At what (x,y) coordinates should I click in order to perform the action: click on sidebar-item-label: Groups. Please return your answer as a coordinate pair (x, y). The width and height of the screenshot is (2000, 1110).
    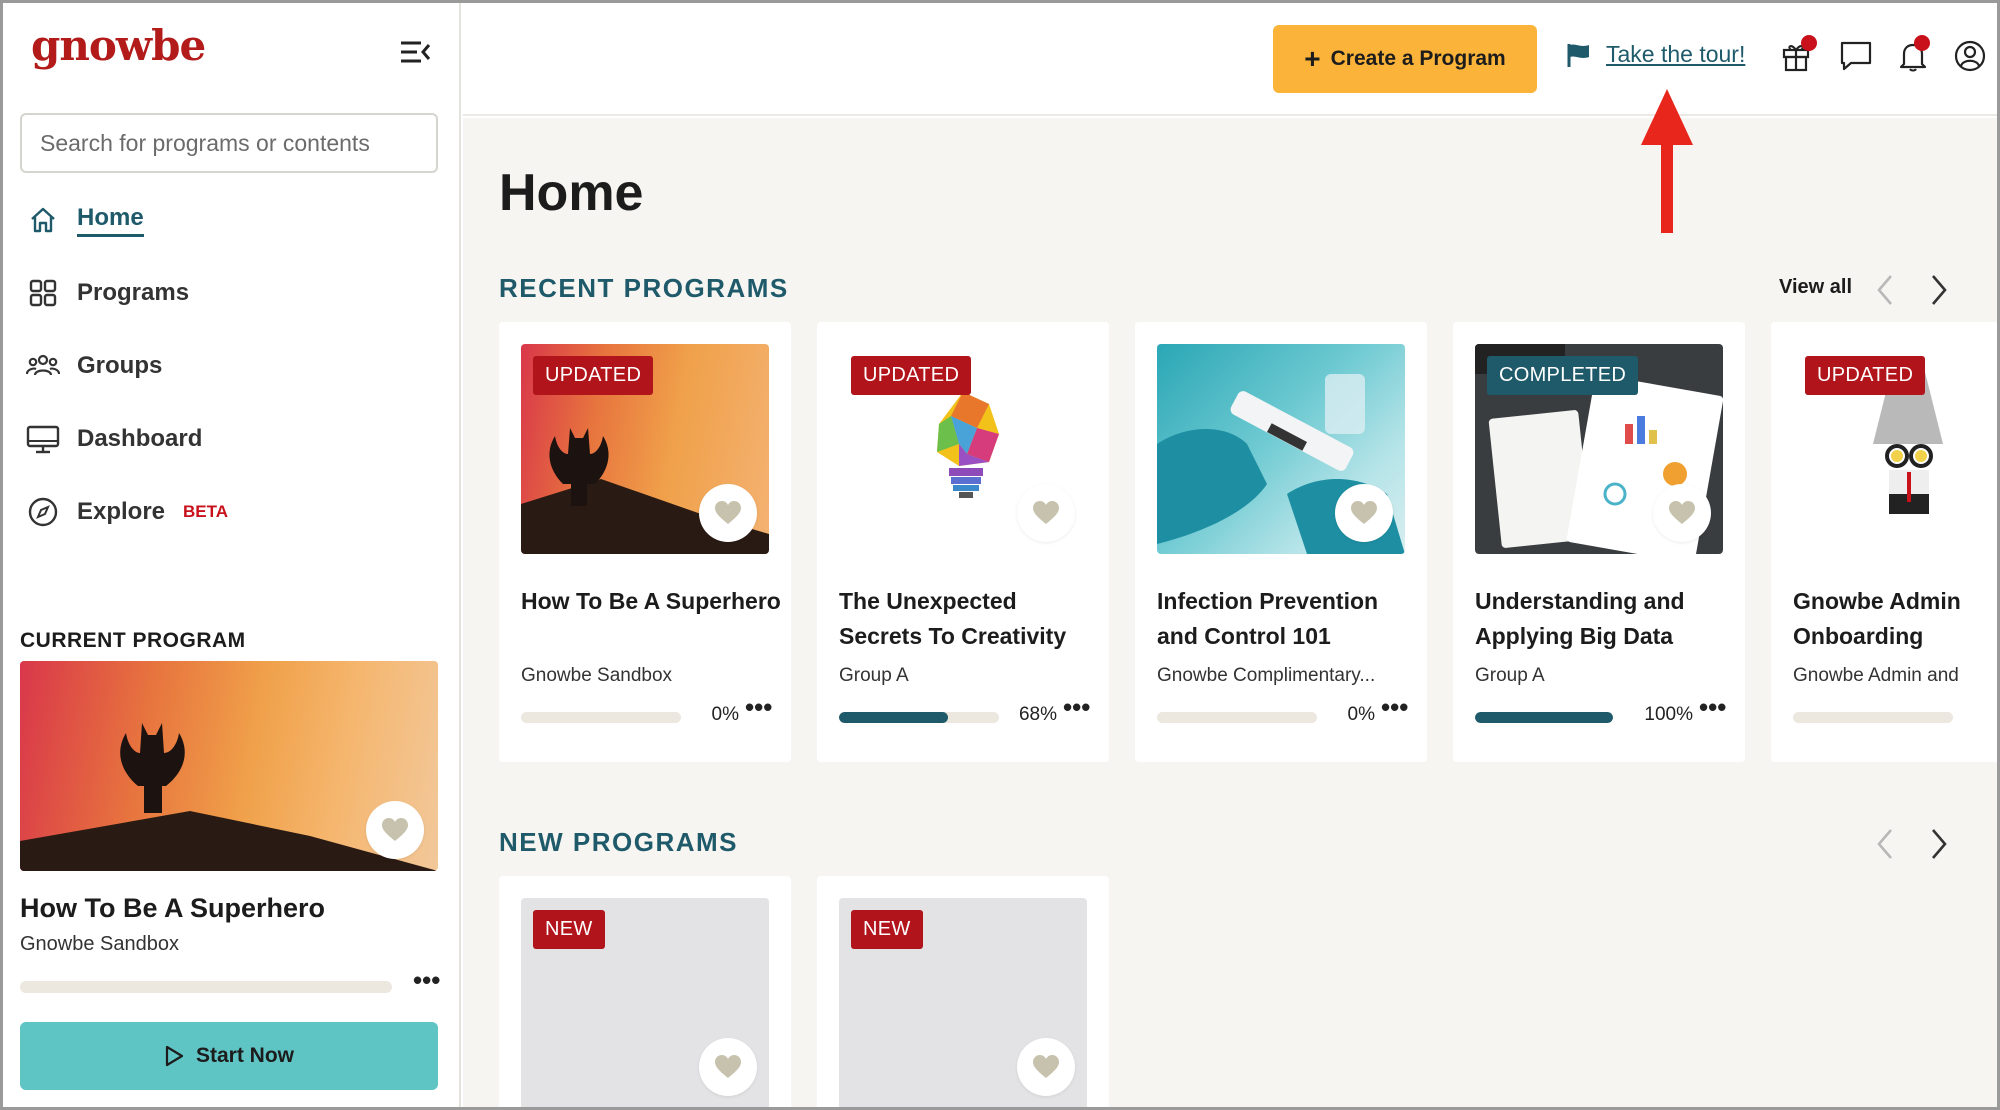
    Looking at the image, I should click on (120, 365).